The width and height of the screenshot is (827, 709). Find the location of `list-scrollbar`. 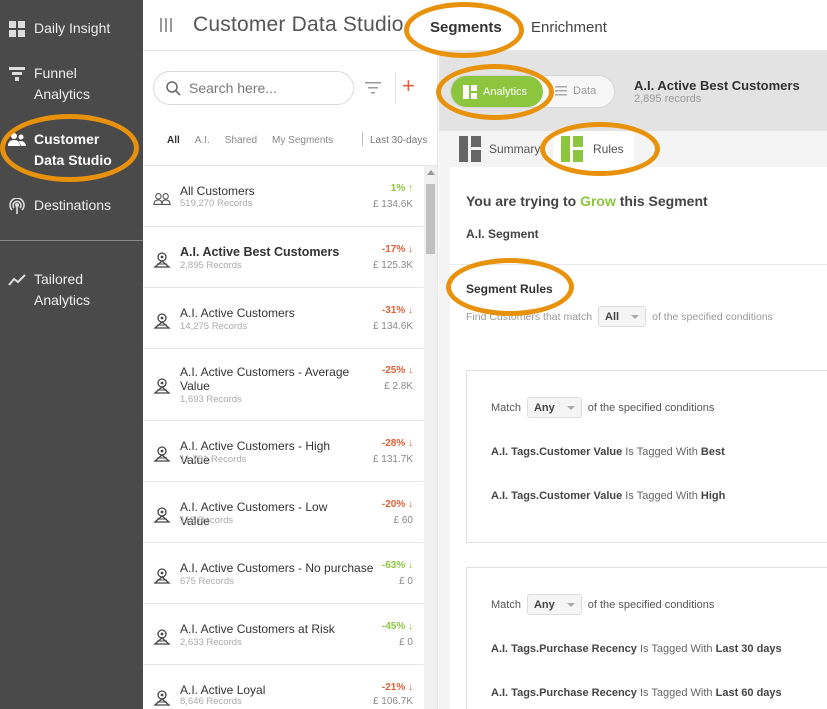

list-scrollbar is located at coordinates (430, 437).